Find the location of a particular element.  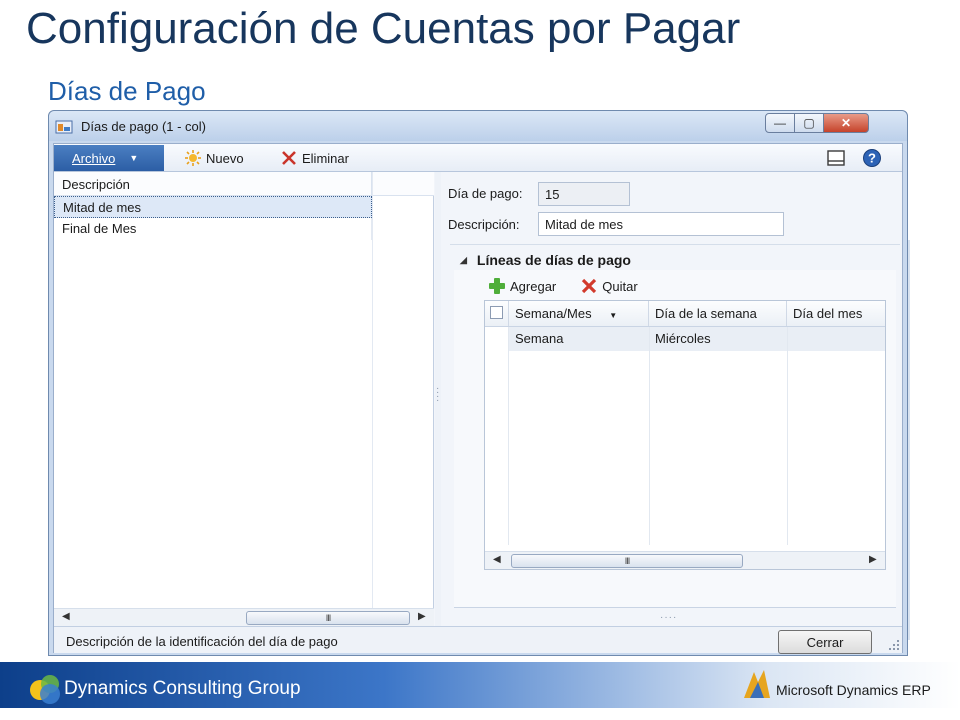

minimize-button: — is located at coordinates (780, 123).